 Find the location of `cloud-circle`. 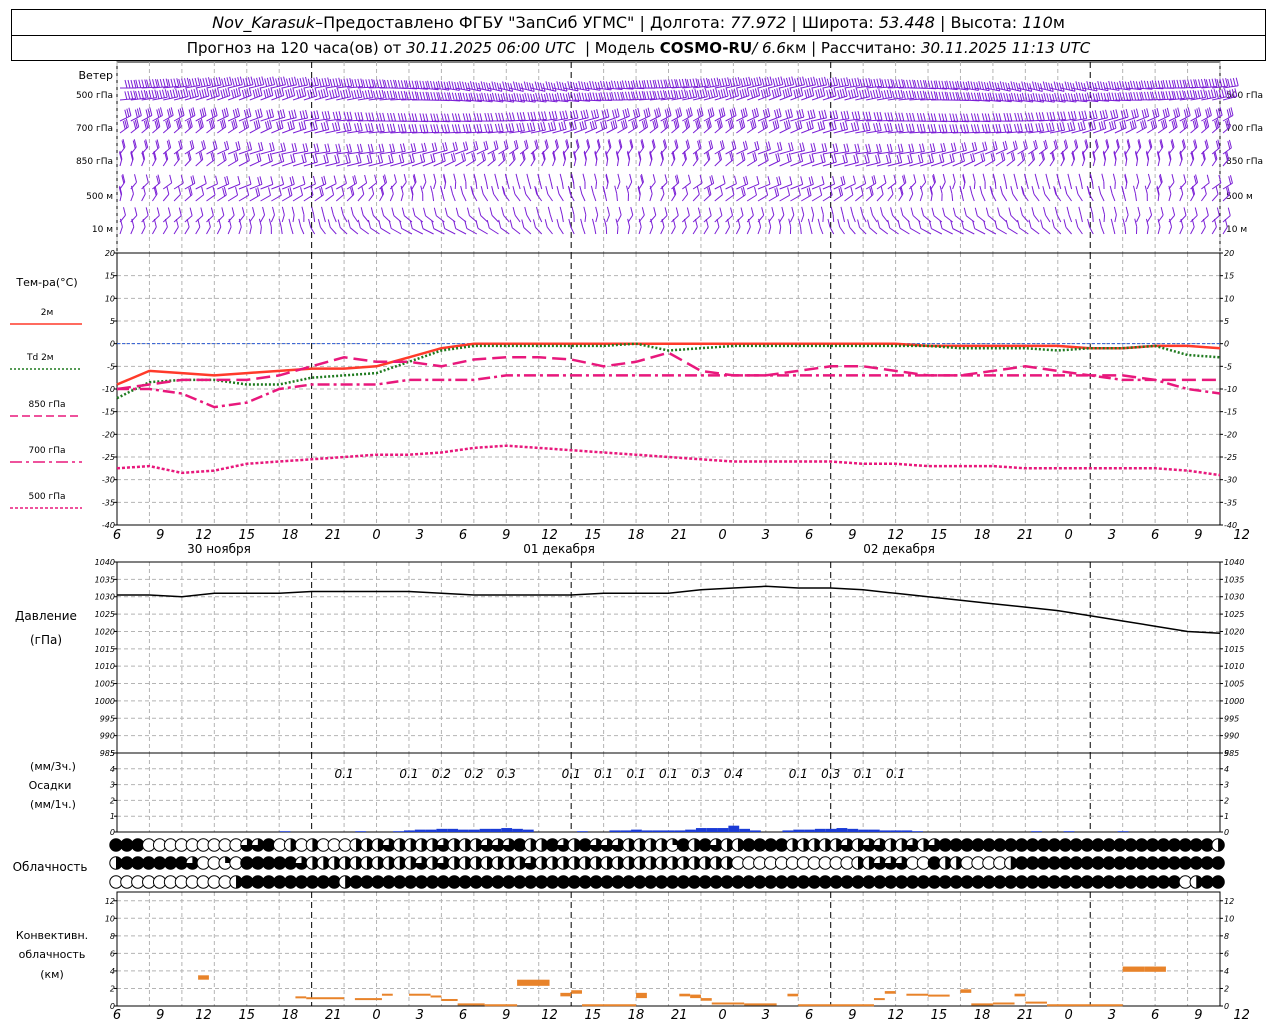

cloud-circle is located at coordinates (1218, 863).